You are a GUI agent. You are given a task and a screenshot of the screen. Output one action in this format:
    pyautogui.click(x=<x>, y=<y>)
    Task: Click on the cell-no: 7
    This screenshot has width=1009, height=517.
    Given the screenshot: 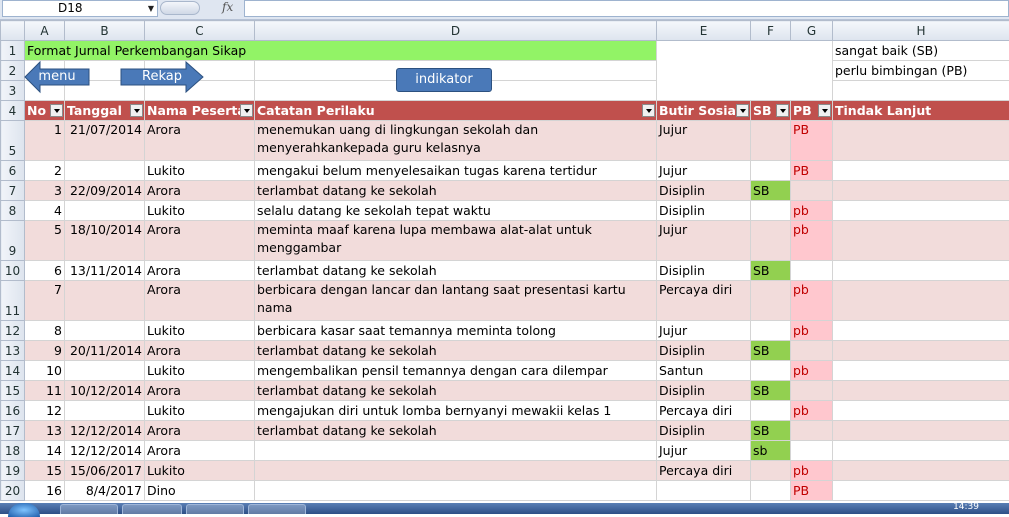 What is the action you would take?
    pyautogui.click(x=45, y=301)
    